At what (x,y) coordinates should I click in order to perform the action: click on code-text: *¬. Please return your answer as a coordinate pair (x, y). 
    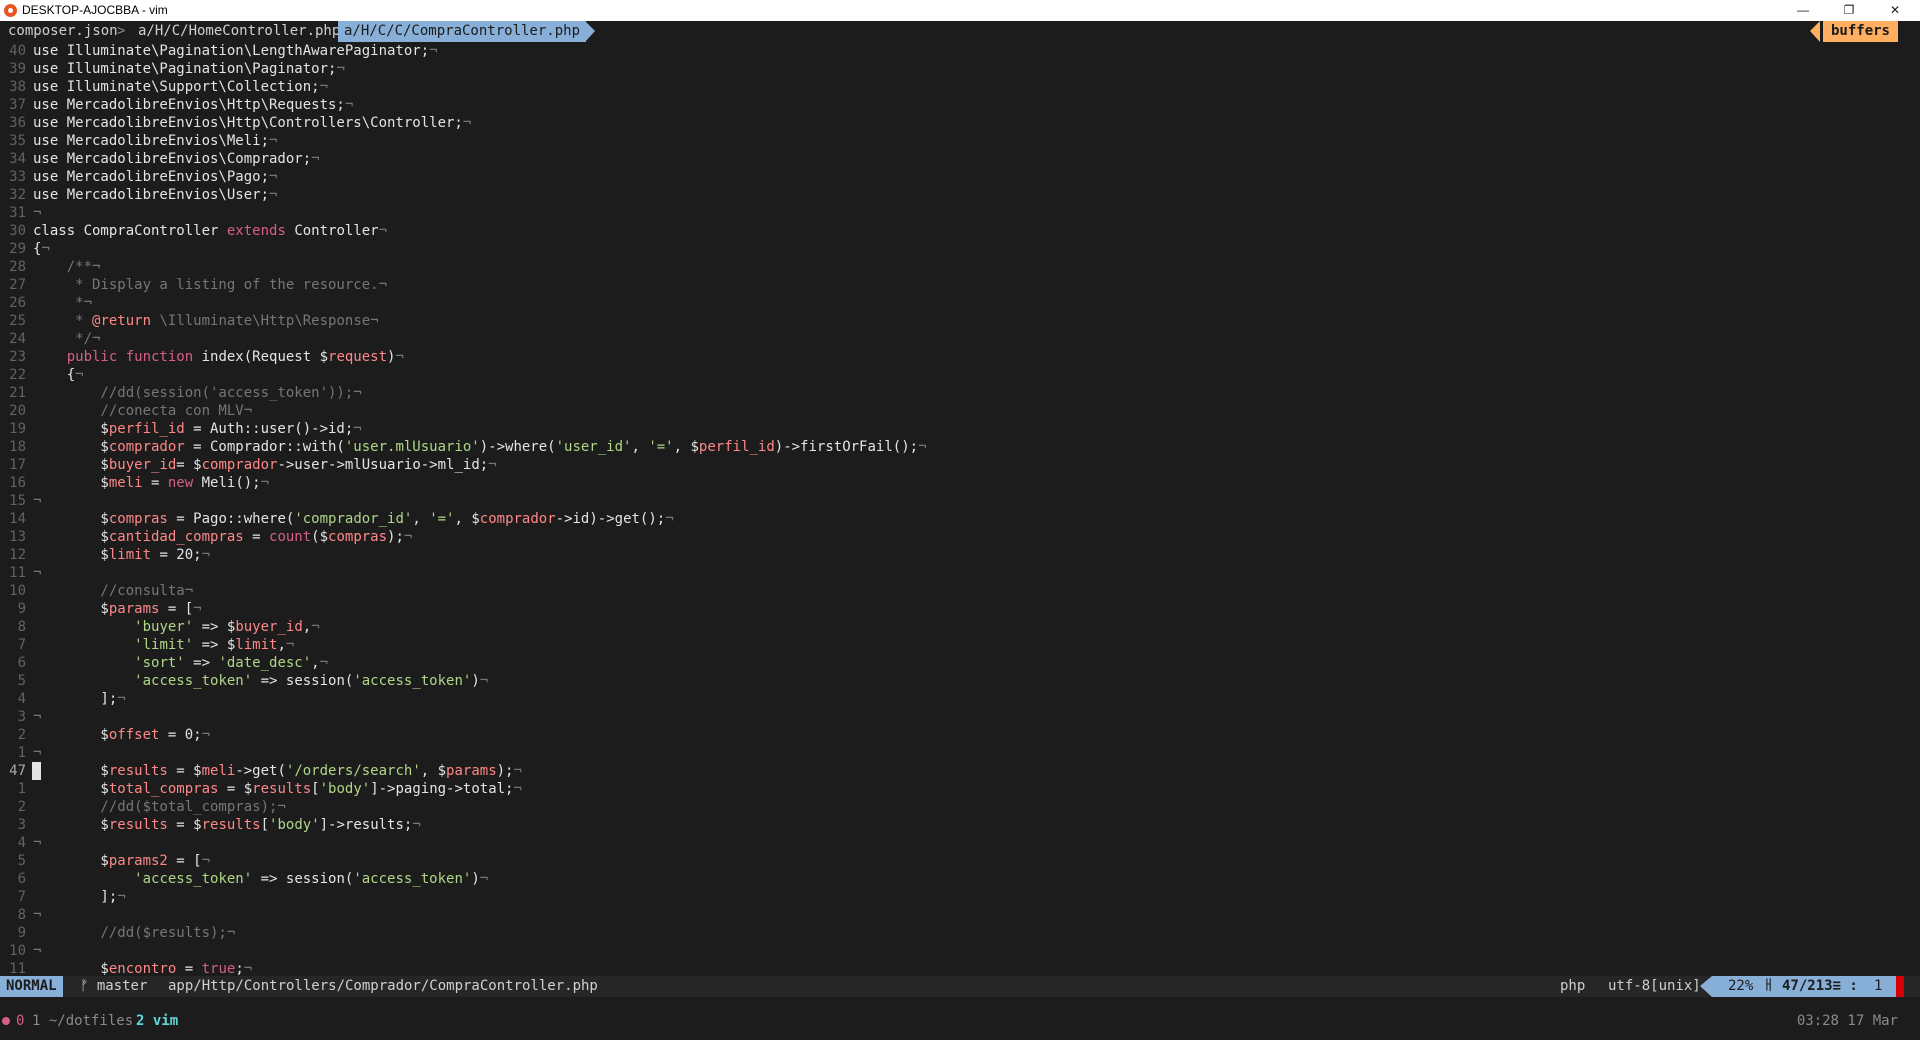
    Looking at the image, I should click on (62, 303).